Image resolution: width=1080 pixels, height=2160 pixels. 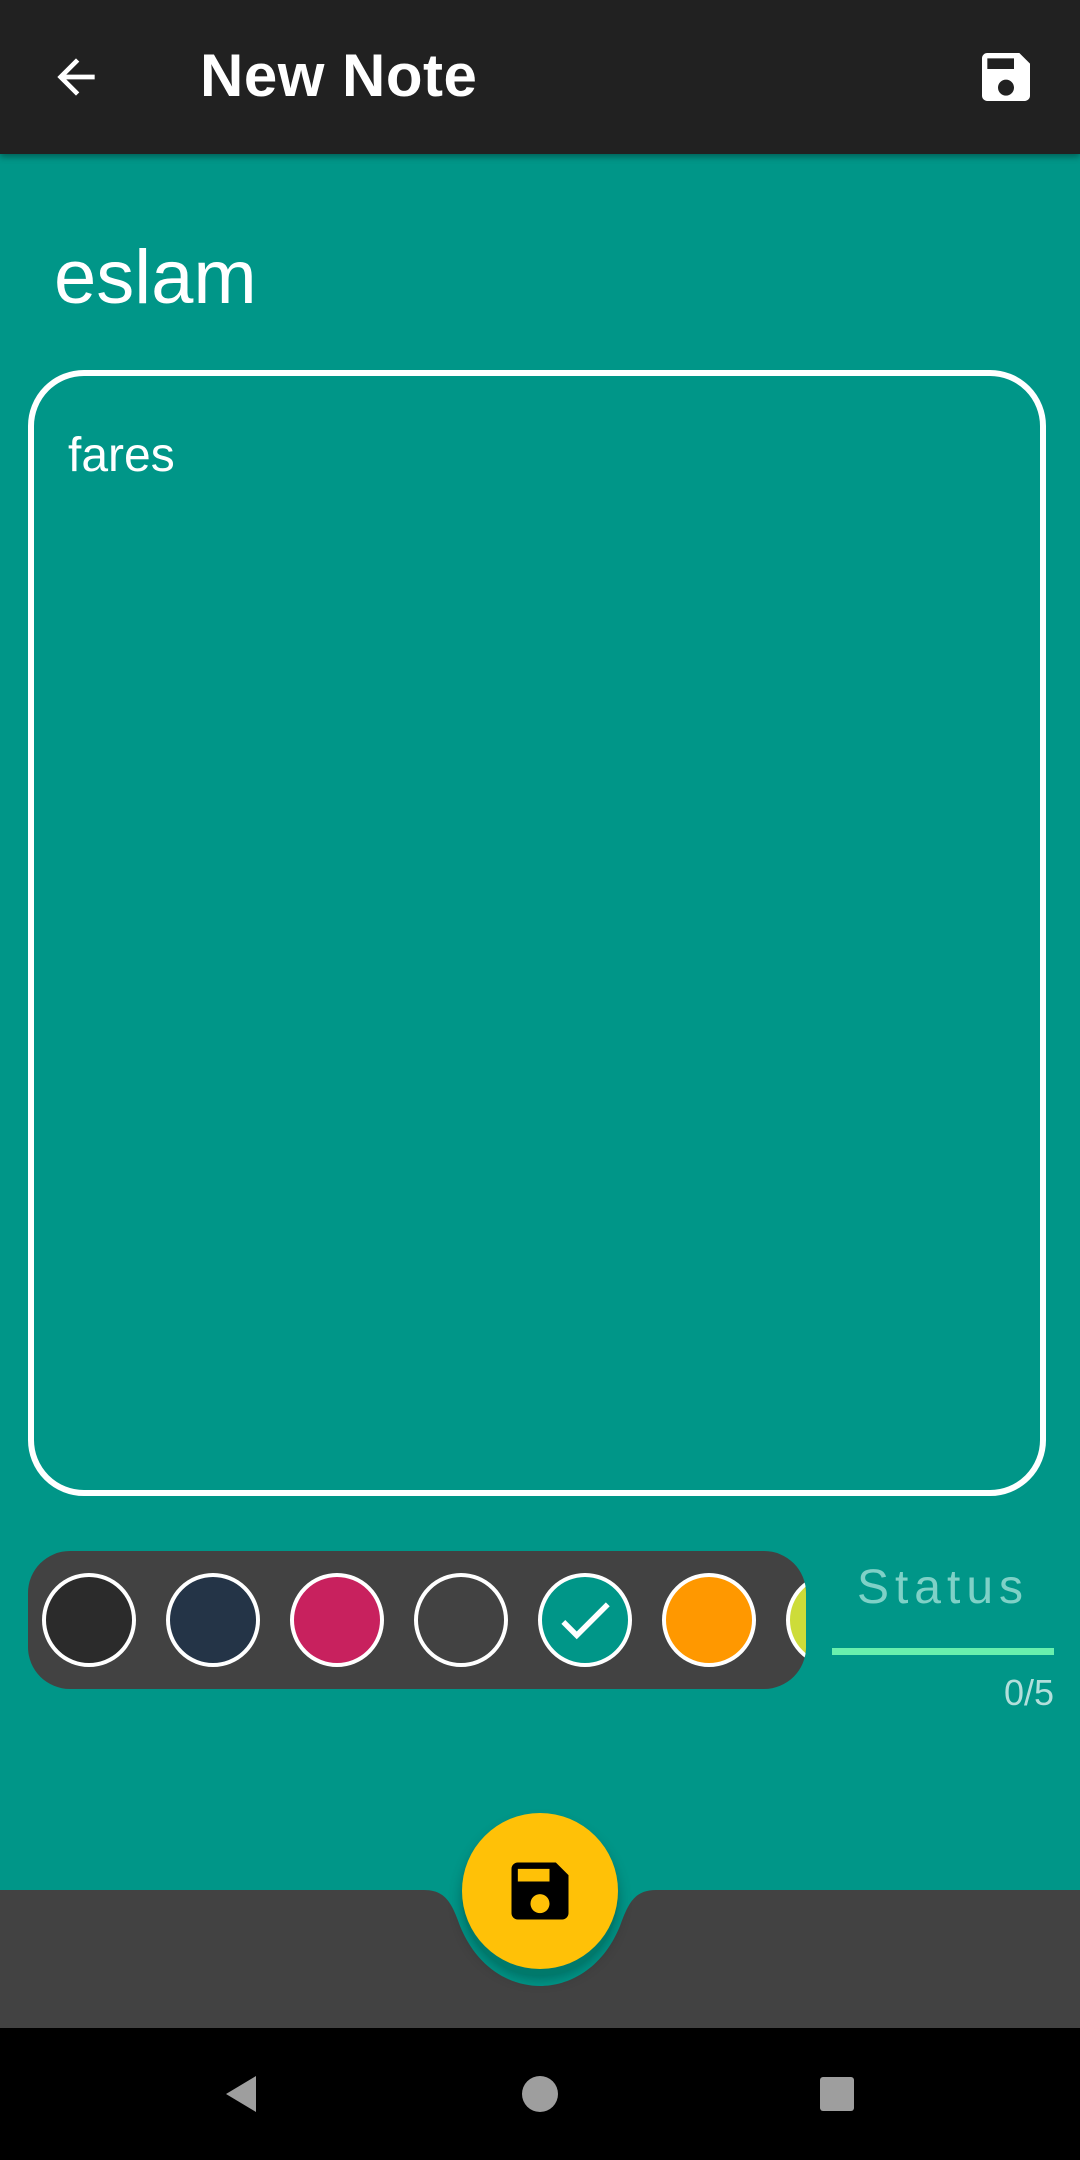 What do you see at coordinates (213, 1620) in the screenshot?
I see `color-swatch-navy` at bounding box center [213, 1620].